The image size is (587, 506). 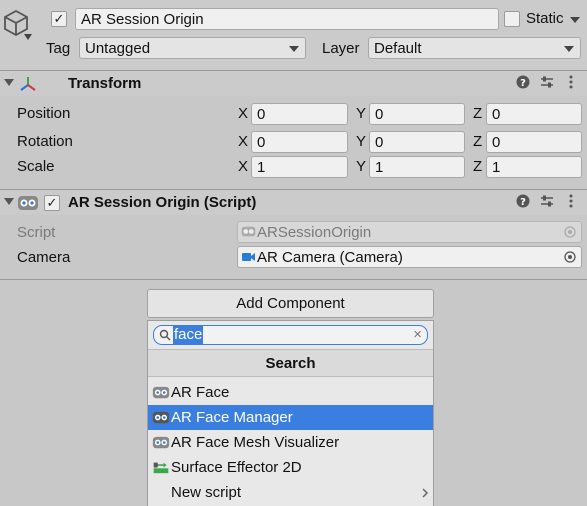 I want to click on script-field: ARSessionOrigin, so click(x=409, y=232).